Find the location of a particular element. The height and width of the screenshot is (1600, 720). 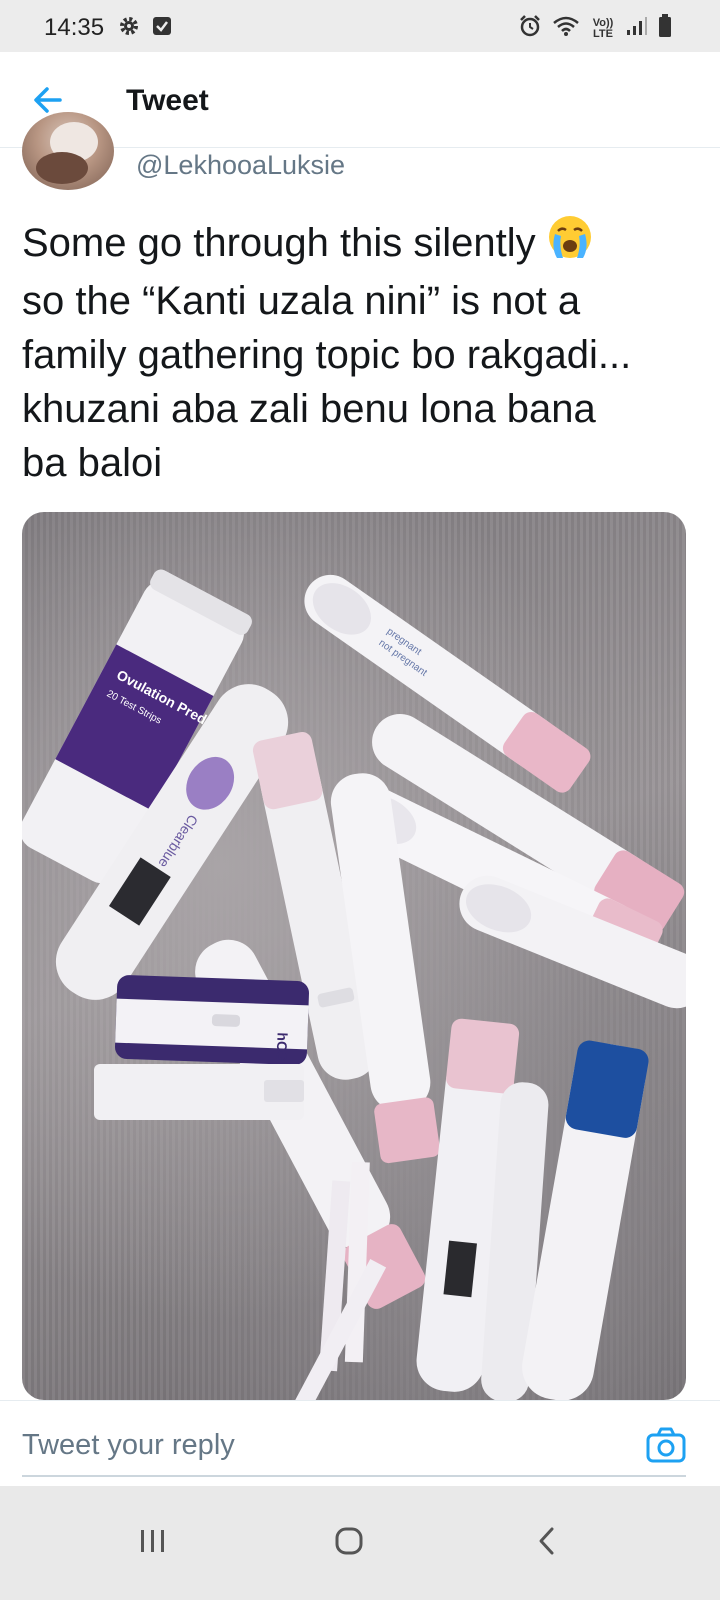

home-icon is located at coordinates (349, 1541).